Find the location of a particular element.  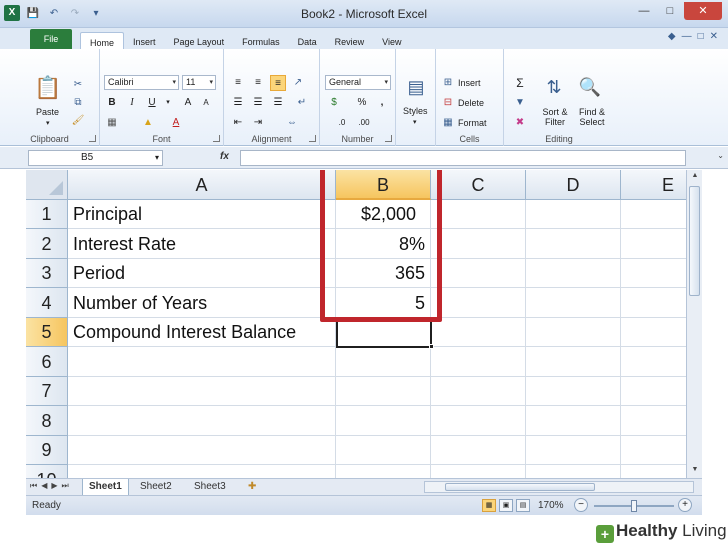

fill-color-icon: ▲ is located at coordinates (148, 123).